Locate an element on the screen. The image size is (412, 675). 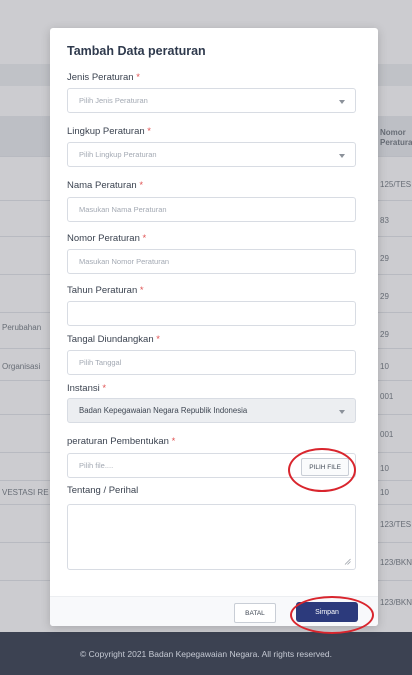
tanggal-diundangkan-placeholder: Pilih Tanggal is located at coordinates (100, 362).